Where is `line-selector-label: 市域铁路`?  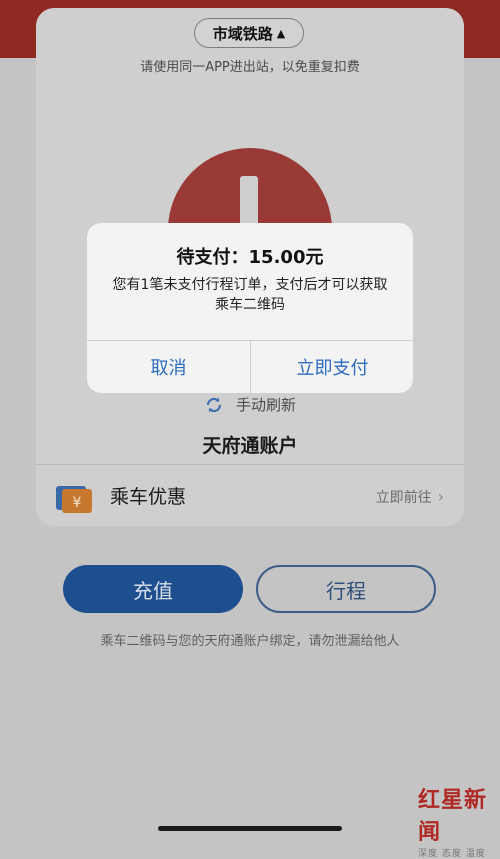 line-selector-label: 市域铁路 is located at coordinates (242, 33).